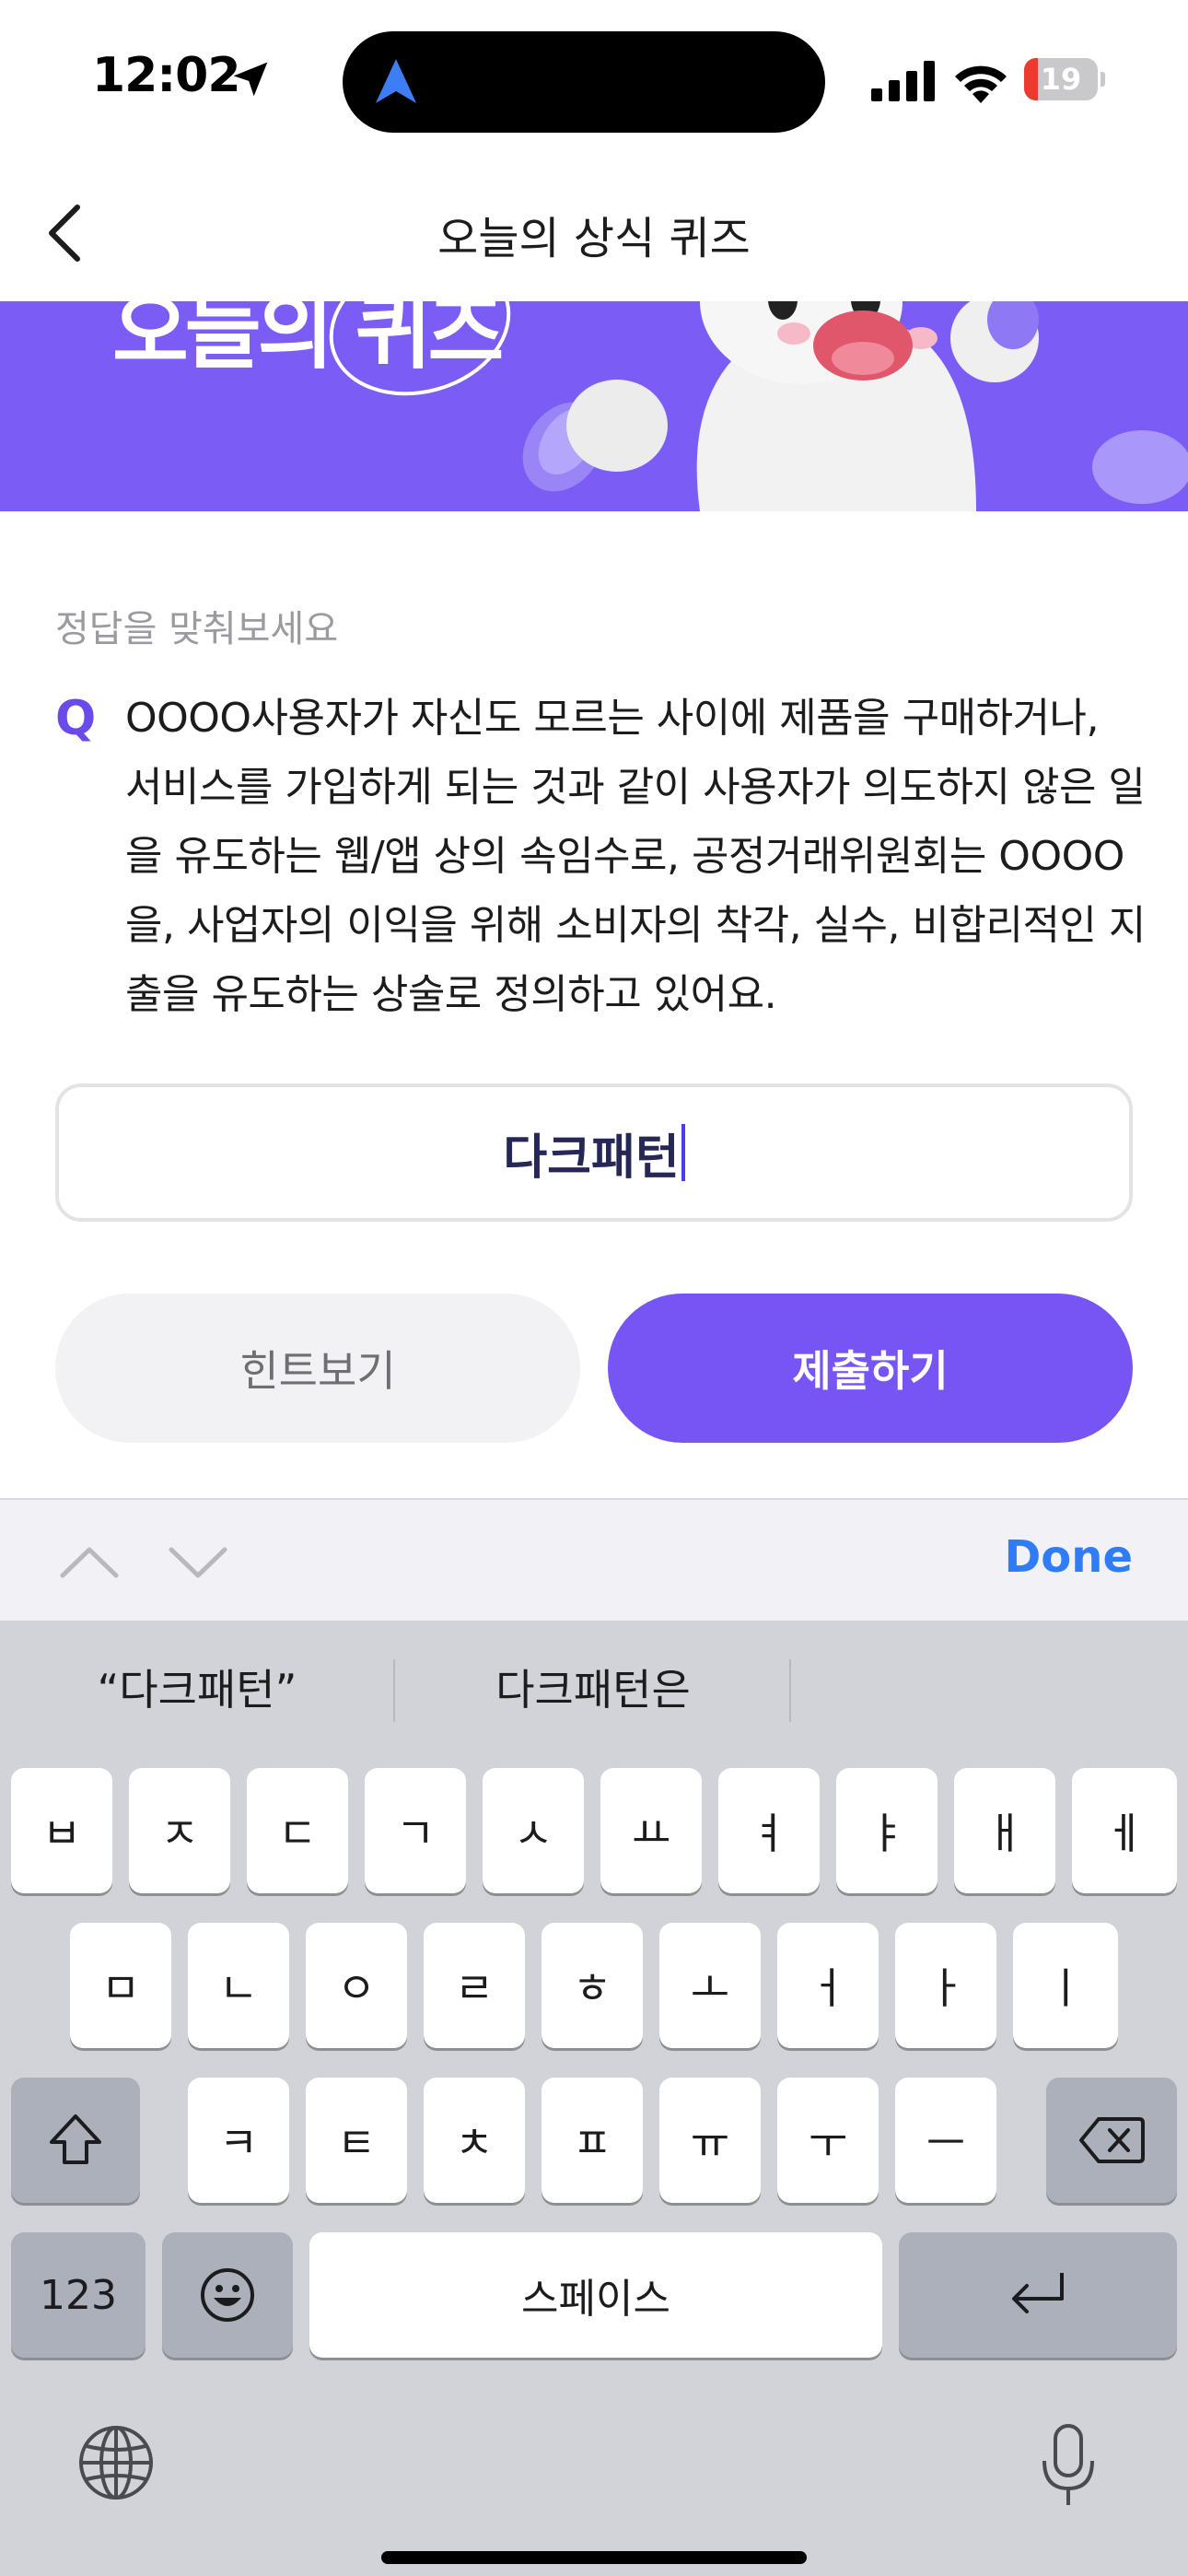  I want to click on location-arrow-icon, so click(250, 79).